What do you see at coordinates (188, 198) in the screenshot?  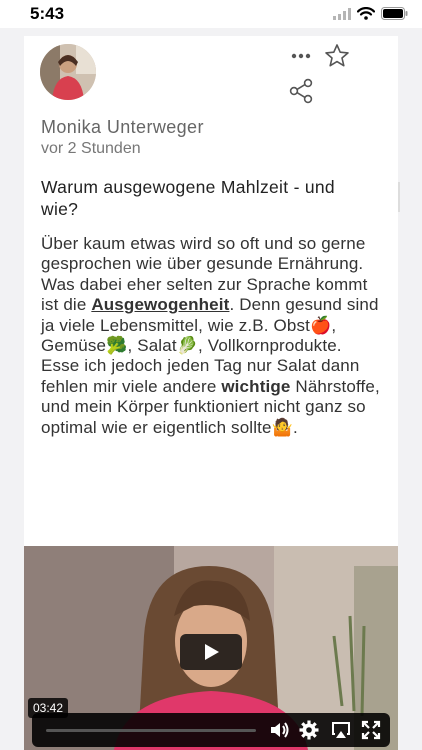 I see `post-title: Warum ausgewogene Mahlzeit - und wie?` at bounding box center [188, 198].